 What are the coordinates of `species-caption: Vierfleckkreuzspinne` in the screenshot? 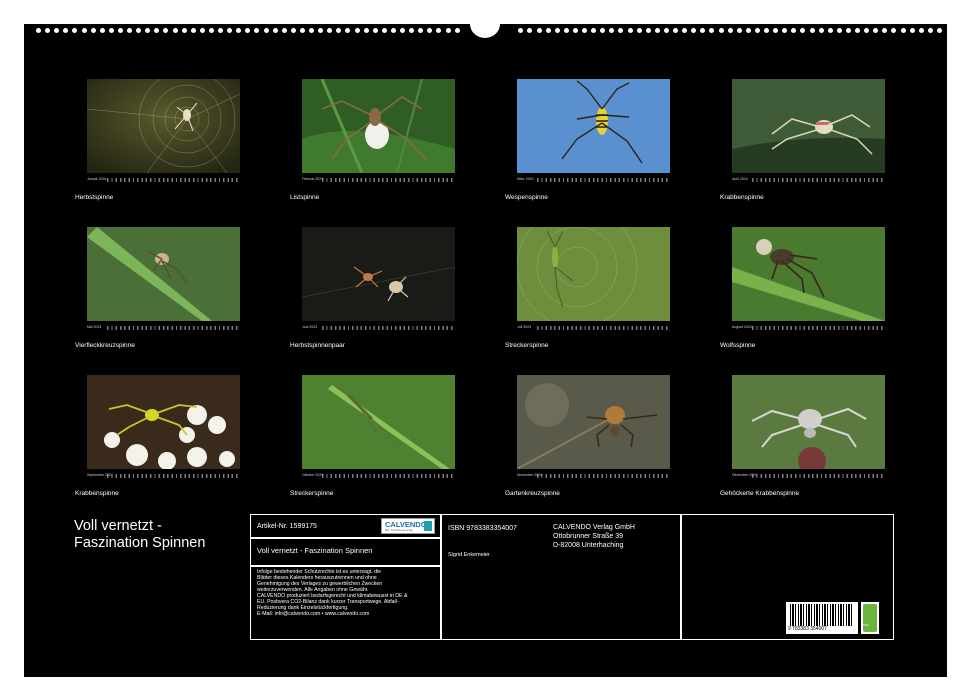 It's located at (105, 345).